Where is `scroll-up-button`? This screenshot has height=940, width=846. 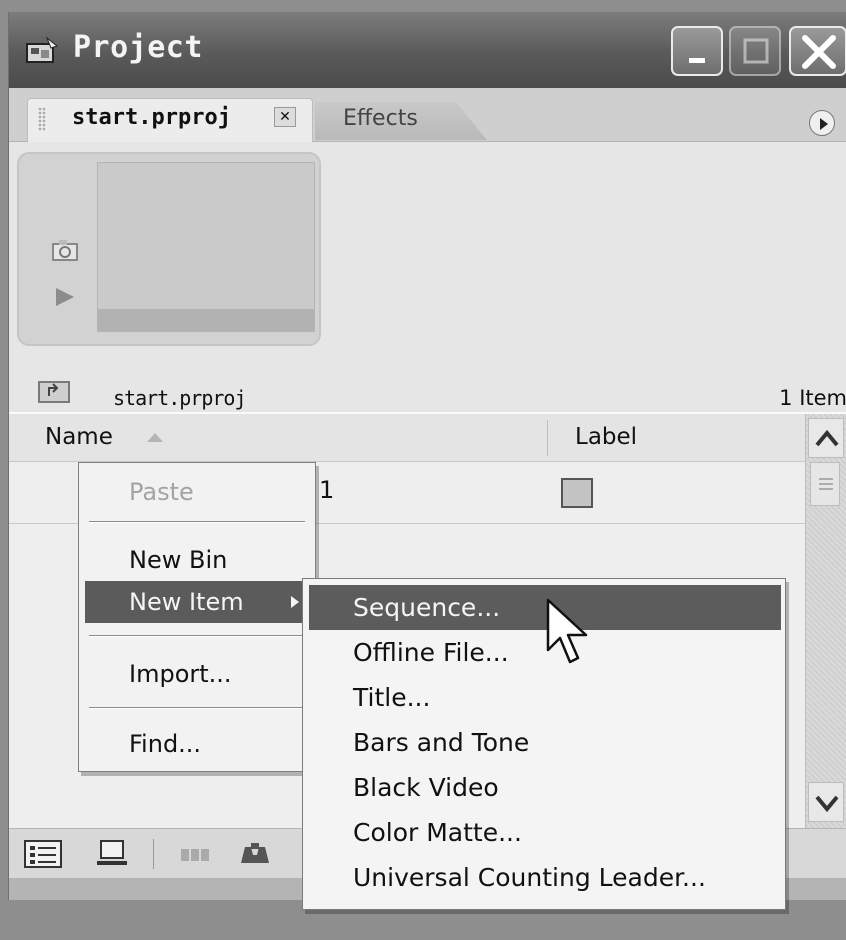 scroll-up-button is located at coordinates (826, 438).